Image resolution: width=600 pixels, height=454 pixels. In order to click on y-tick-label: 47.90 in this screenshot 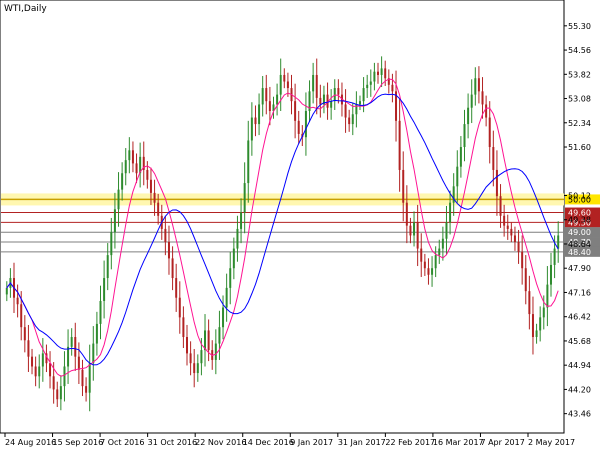, I will do `click(579, 268)`.